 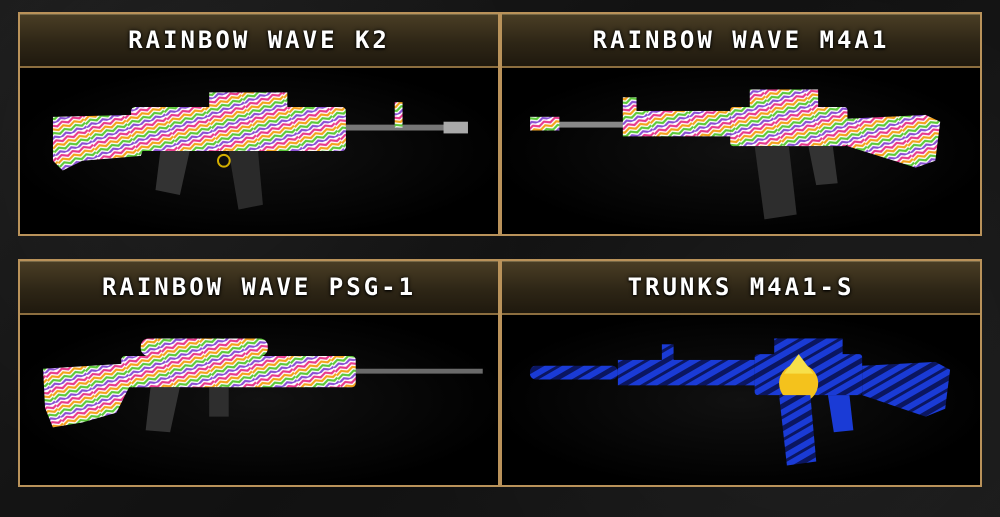 What do you see at coordinates (263, 385) in the screenshot?
I see `sniper-psg1-image` at bounding box center [263, 385].